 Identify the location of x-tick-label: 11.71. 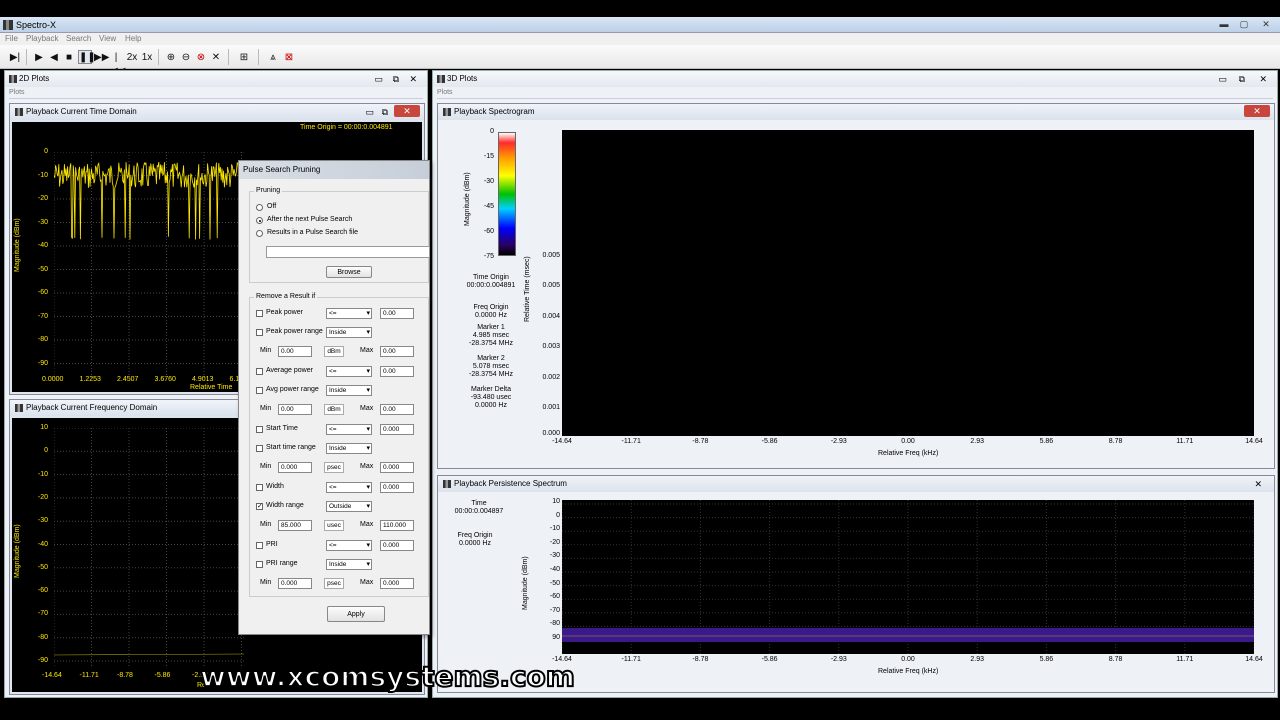
(1185, 441).